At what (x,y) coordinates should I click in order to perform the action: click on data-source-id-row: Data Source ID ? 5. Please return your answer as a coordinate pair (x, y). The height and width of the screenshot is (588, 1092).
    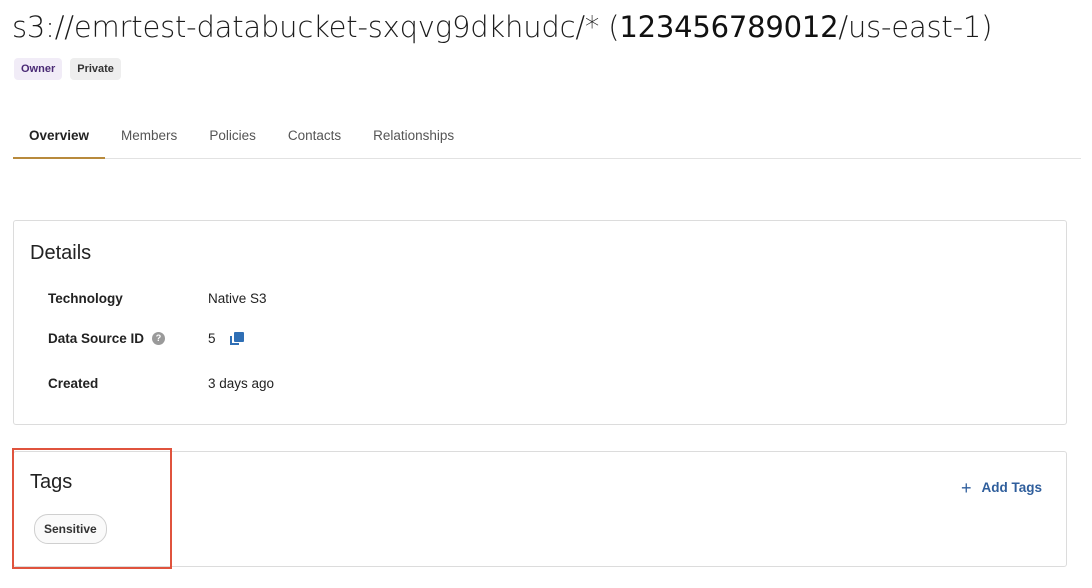
    Looking at the image, I should click on (146, 338).